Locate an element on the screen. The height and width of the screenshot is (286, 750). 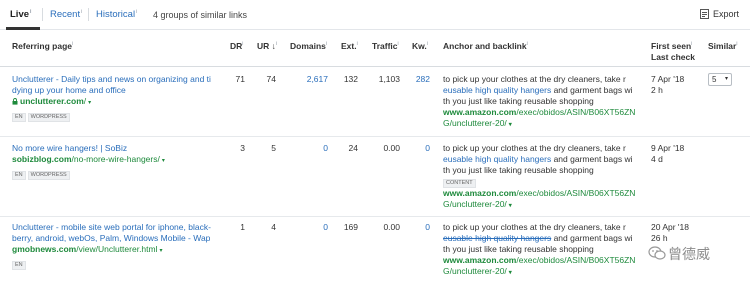
referring-page-url: gmobnews.com/view/Unclutterer.html ▾ is located at coordinates (117, 250).